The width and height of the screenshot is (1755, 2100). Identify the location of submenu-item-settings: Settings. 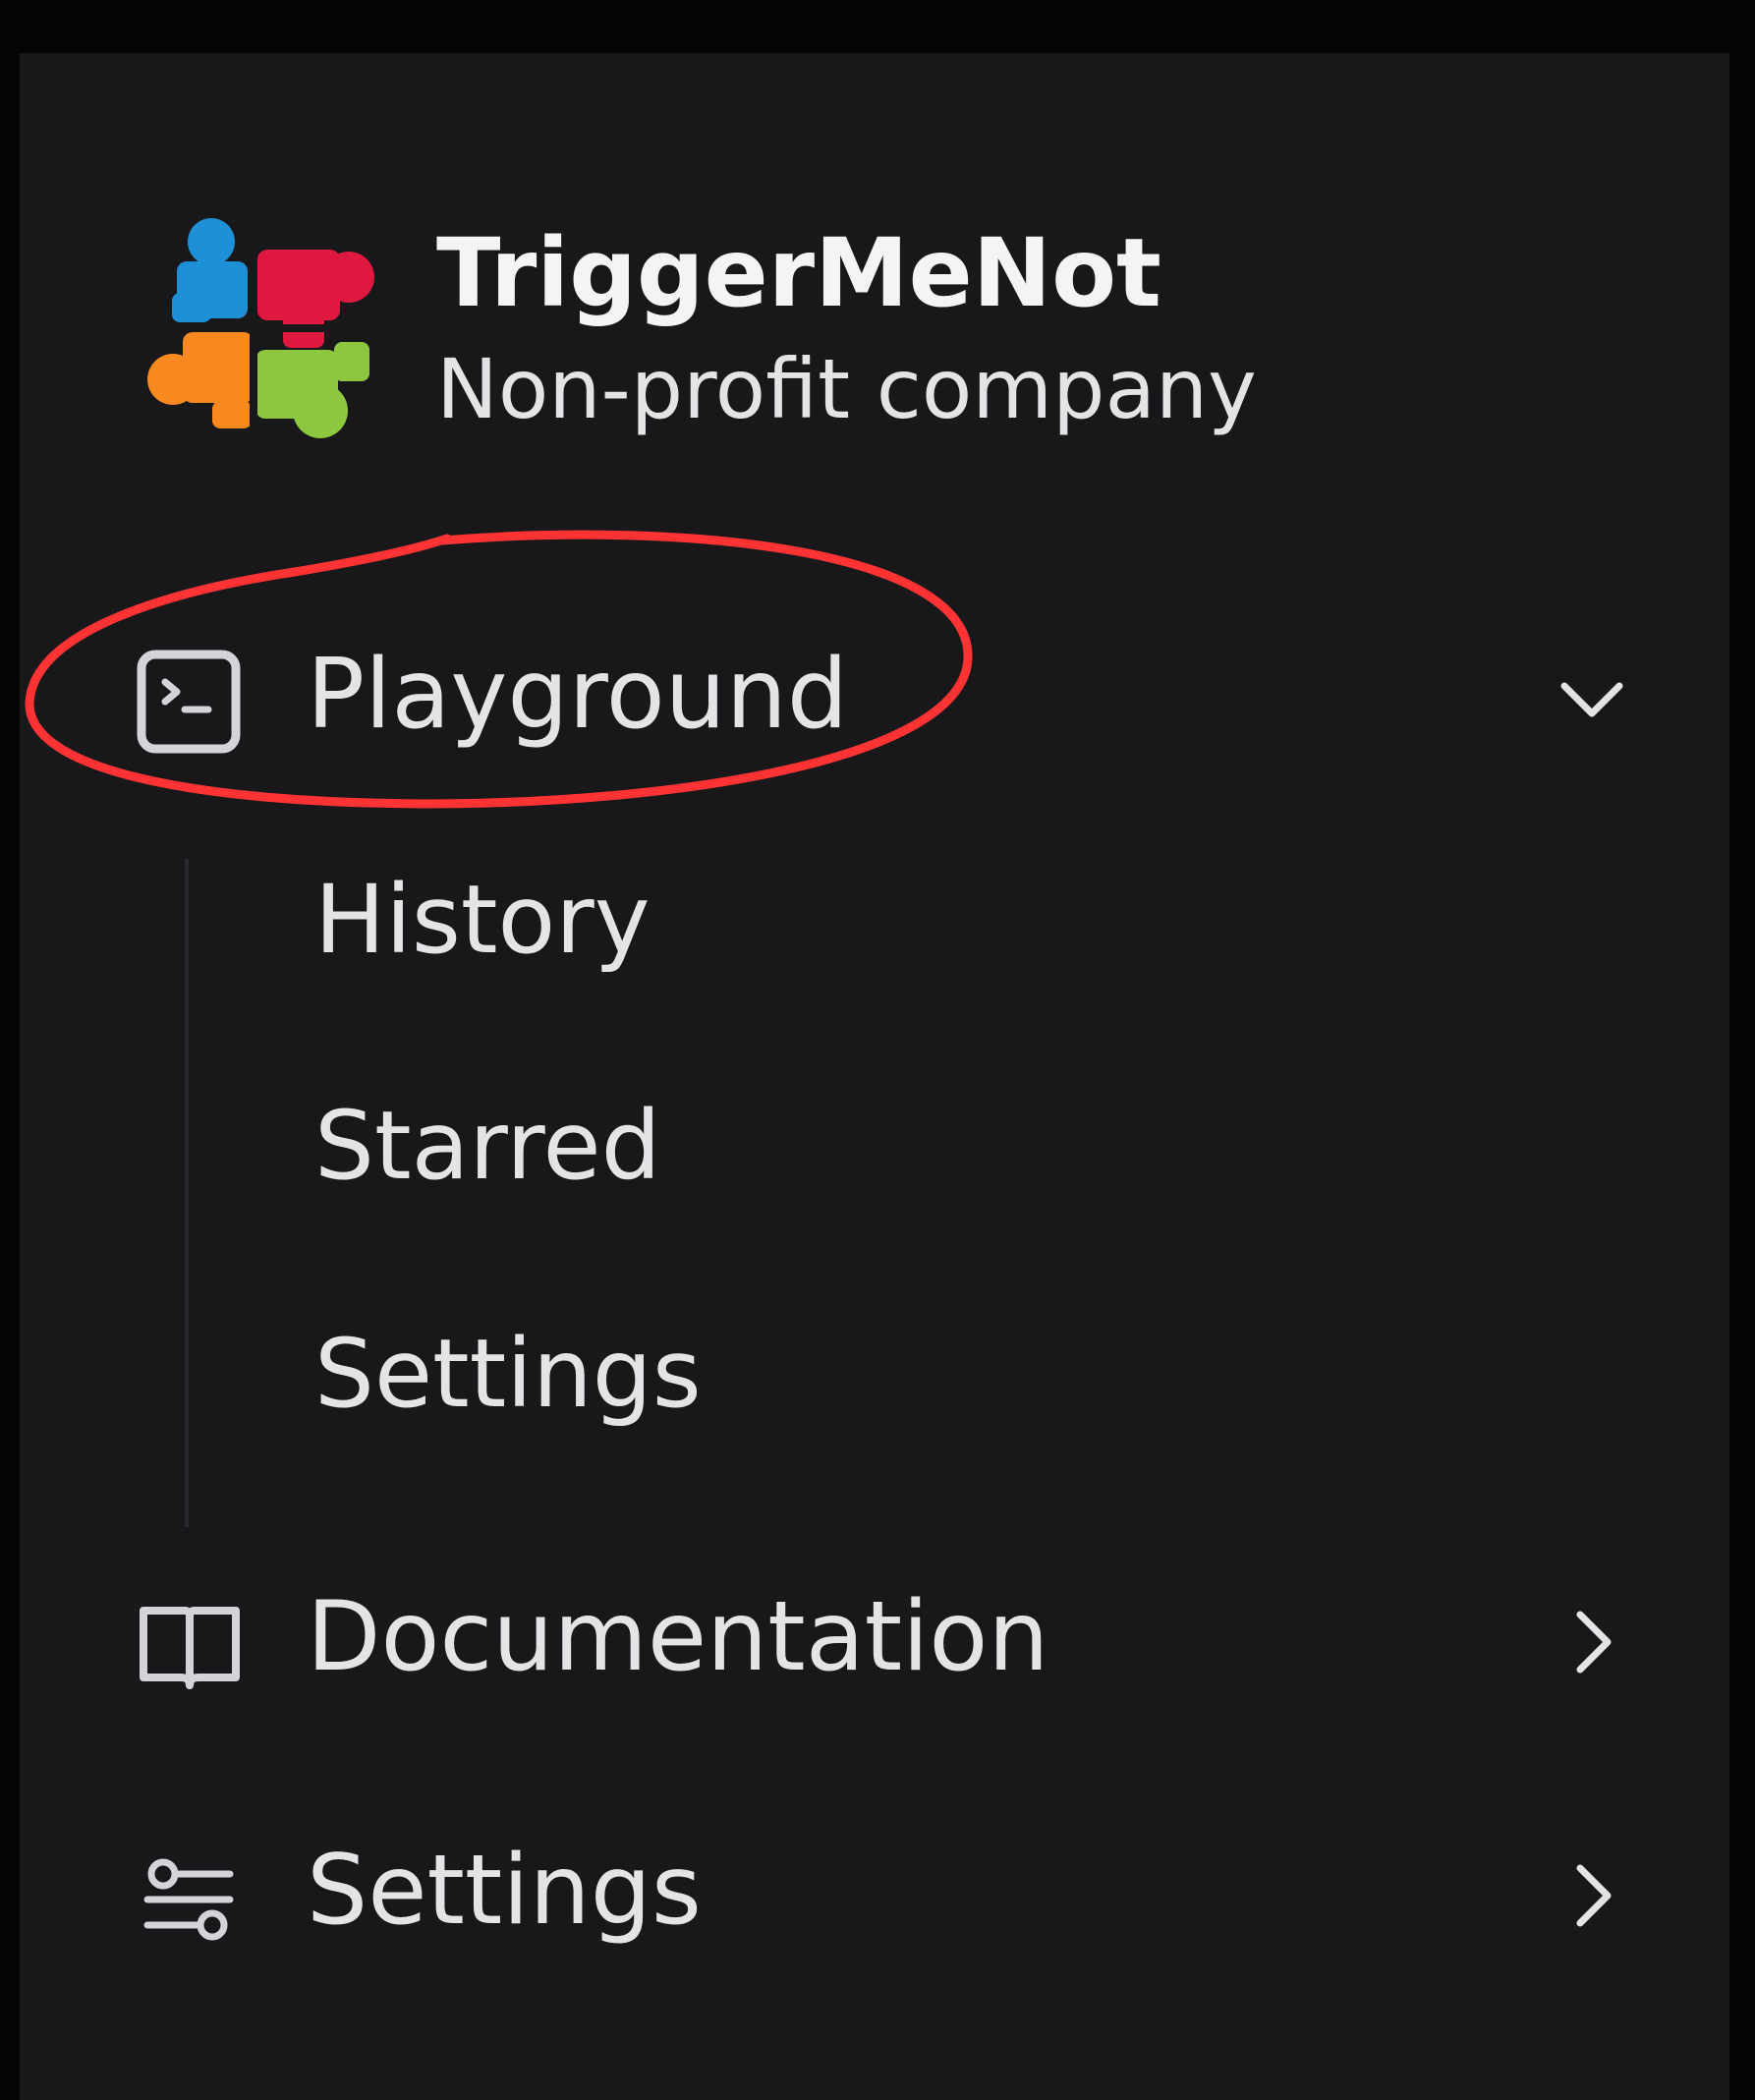
(904, 1374).